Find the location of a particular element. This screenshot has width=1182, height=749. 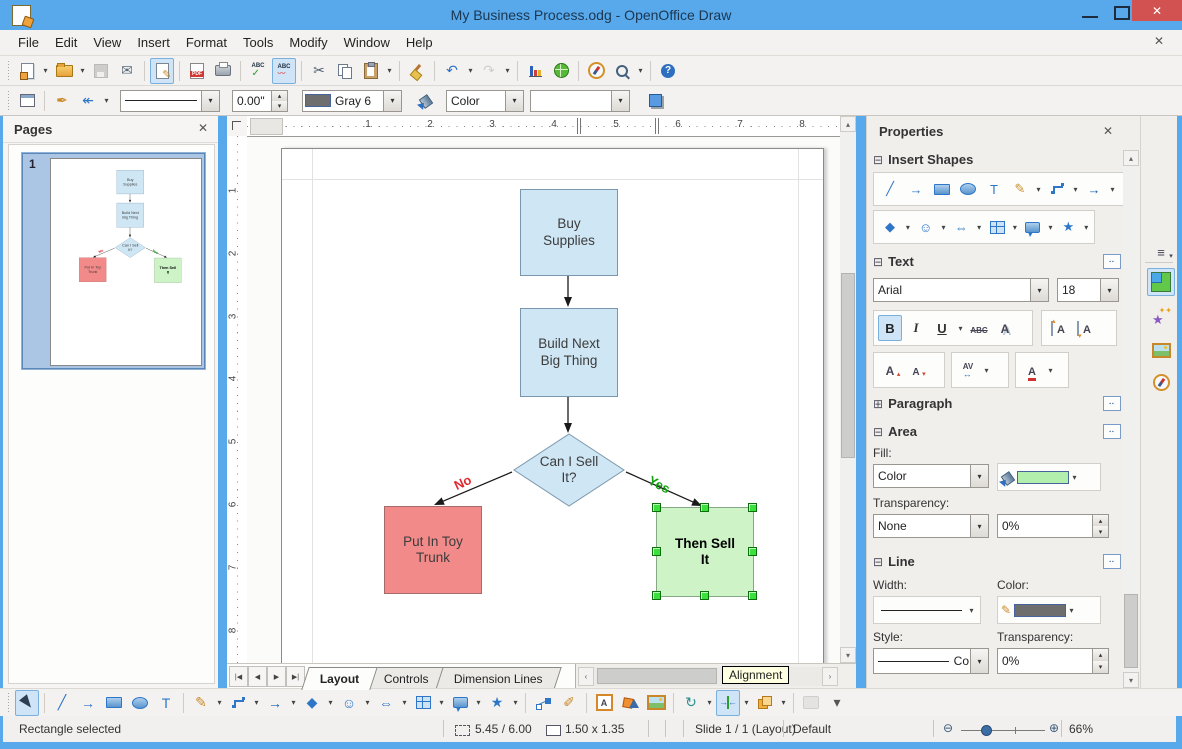

arrow-icon: → is located at coordinates (88, 703).